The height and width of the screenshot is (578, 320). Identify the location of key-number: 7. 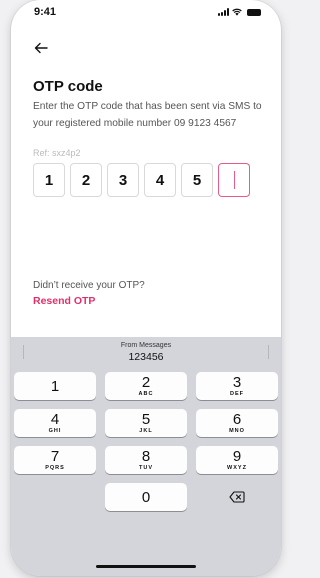
(55, 456).